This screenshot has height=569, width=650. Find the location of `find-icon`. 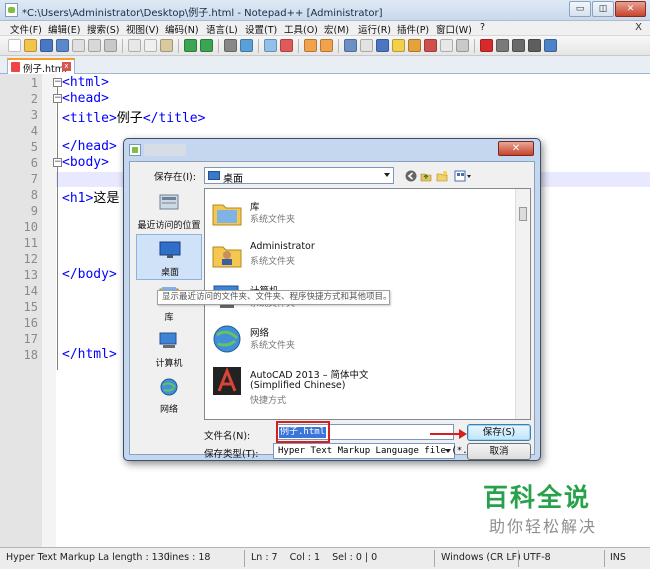

find-icon is located at coordinates (230, 45).